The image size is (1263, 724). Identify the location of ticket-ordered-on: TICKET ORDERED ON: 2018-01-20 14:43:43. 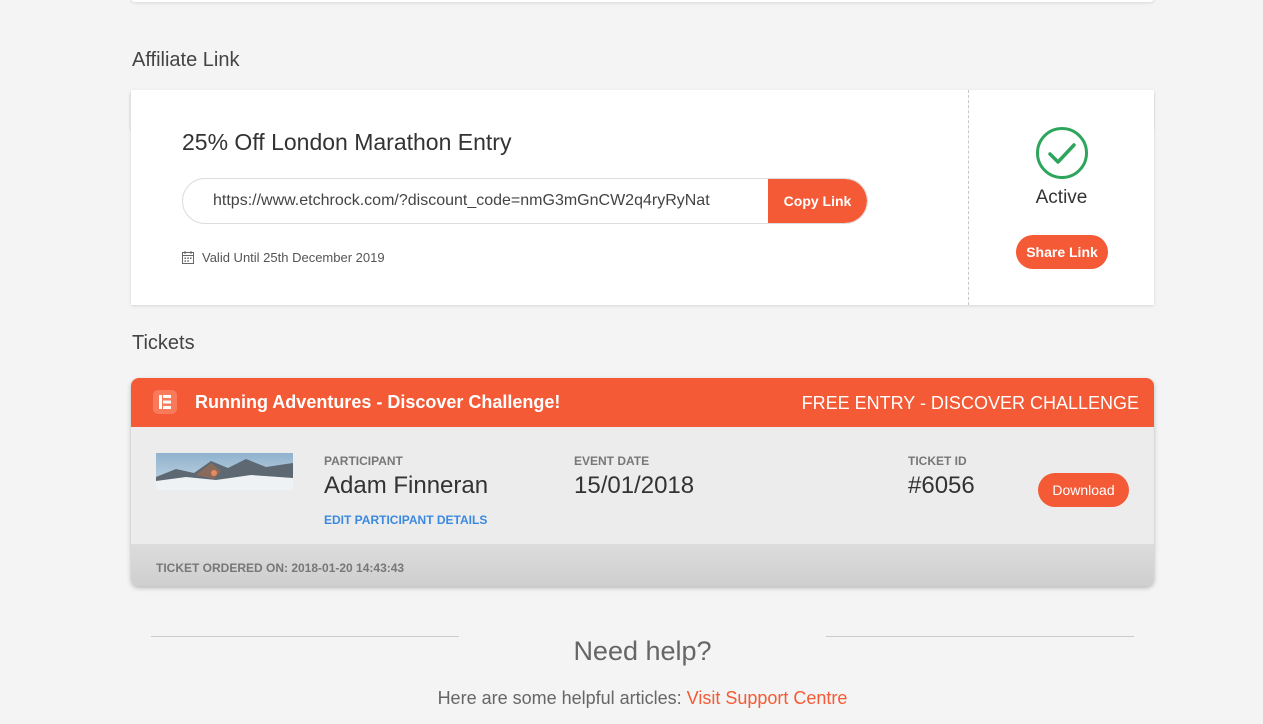
(280, 568).